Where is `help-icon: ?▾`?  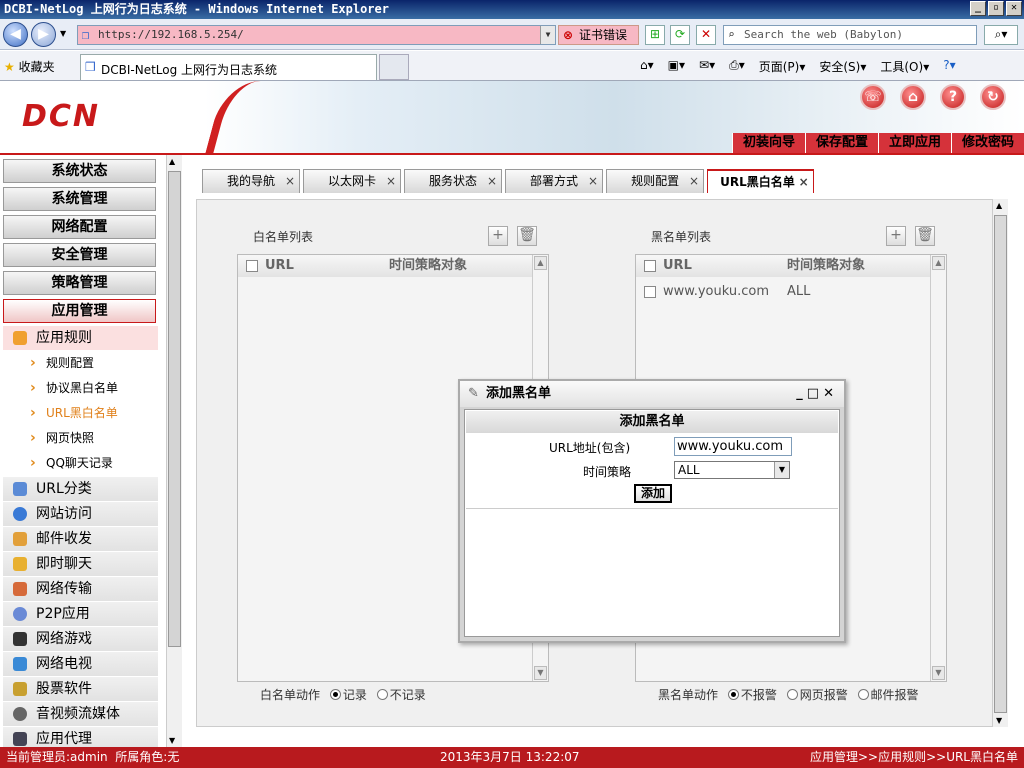 help-icon: ?▾ is located at coordinates (949, 66).